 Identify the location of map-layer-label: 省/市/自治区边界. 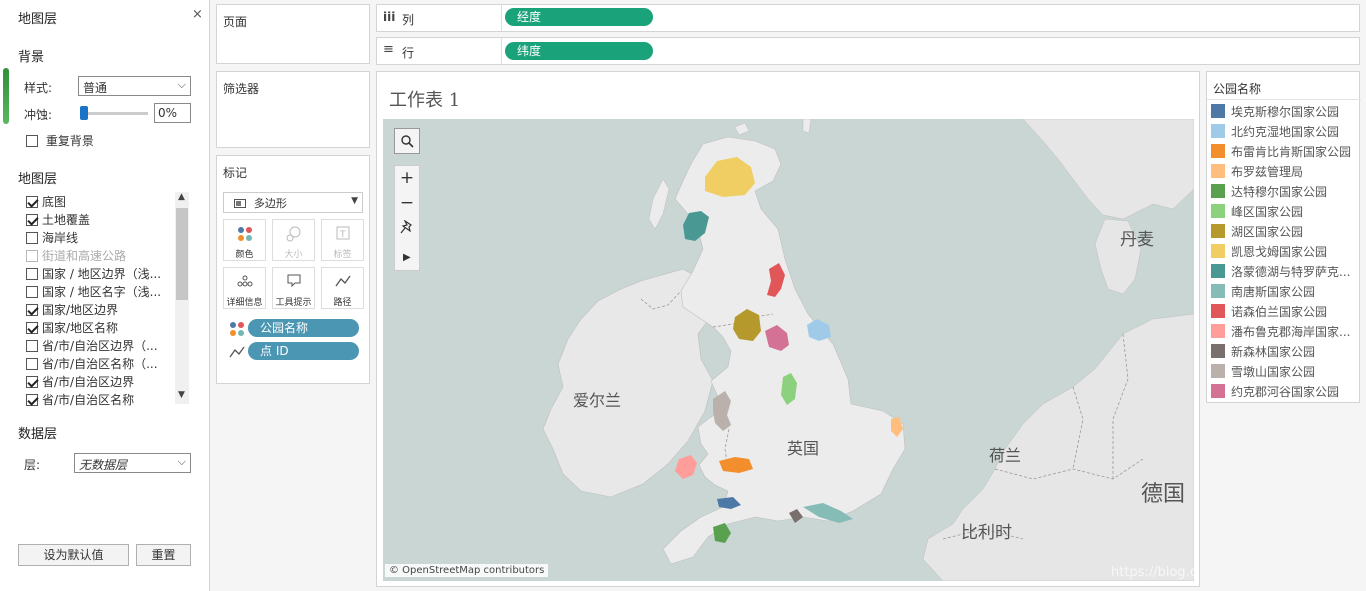
(88, 382).